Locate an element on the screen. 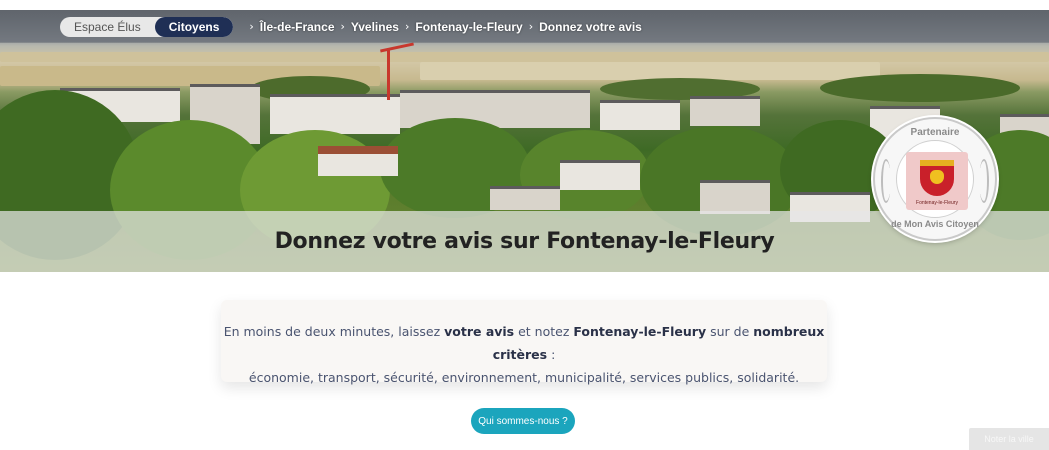  badge-top-text: Partenaire is located at coordinates (935, 132).